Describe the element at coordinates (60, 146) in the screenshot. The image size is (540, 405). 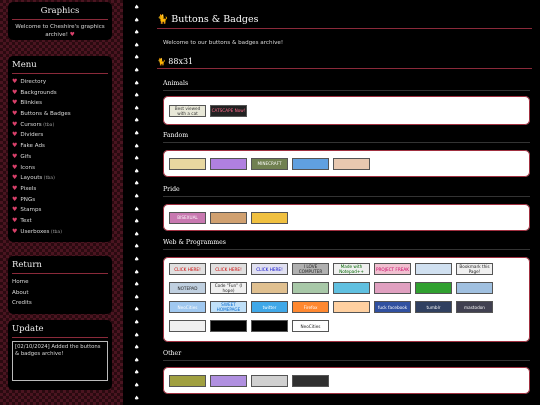
I see `menu-item: ♥ Fake Ads` at that location.